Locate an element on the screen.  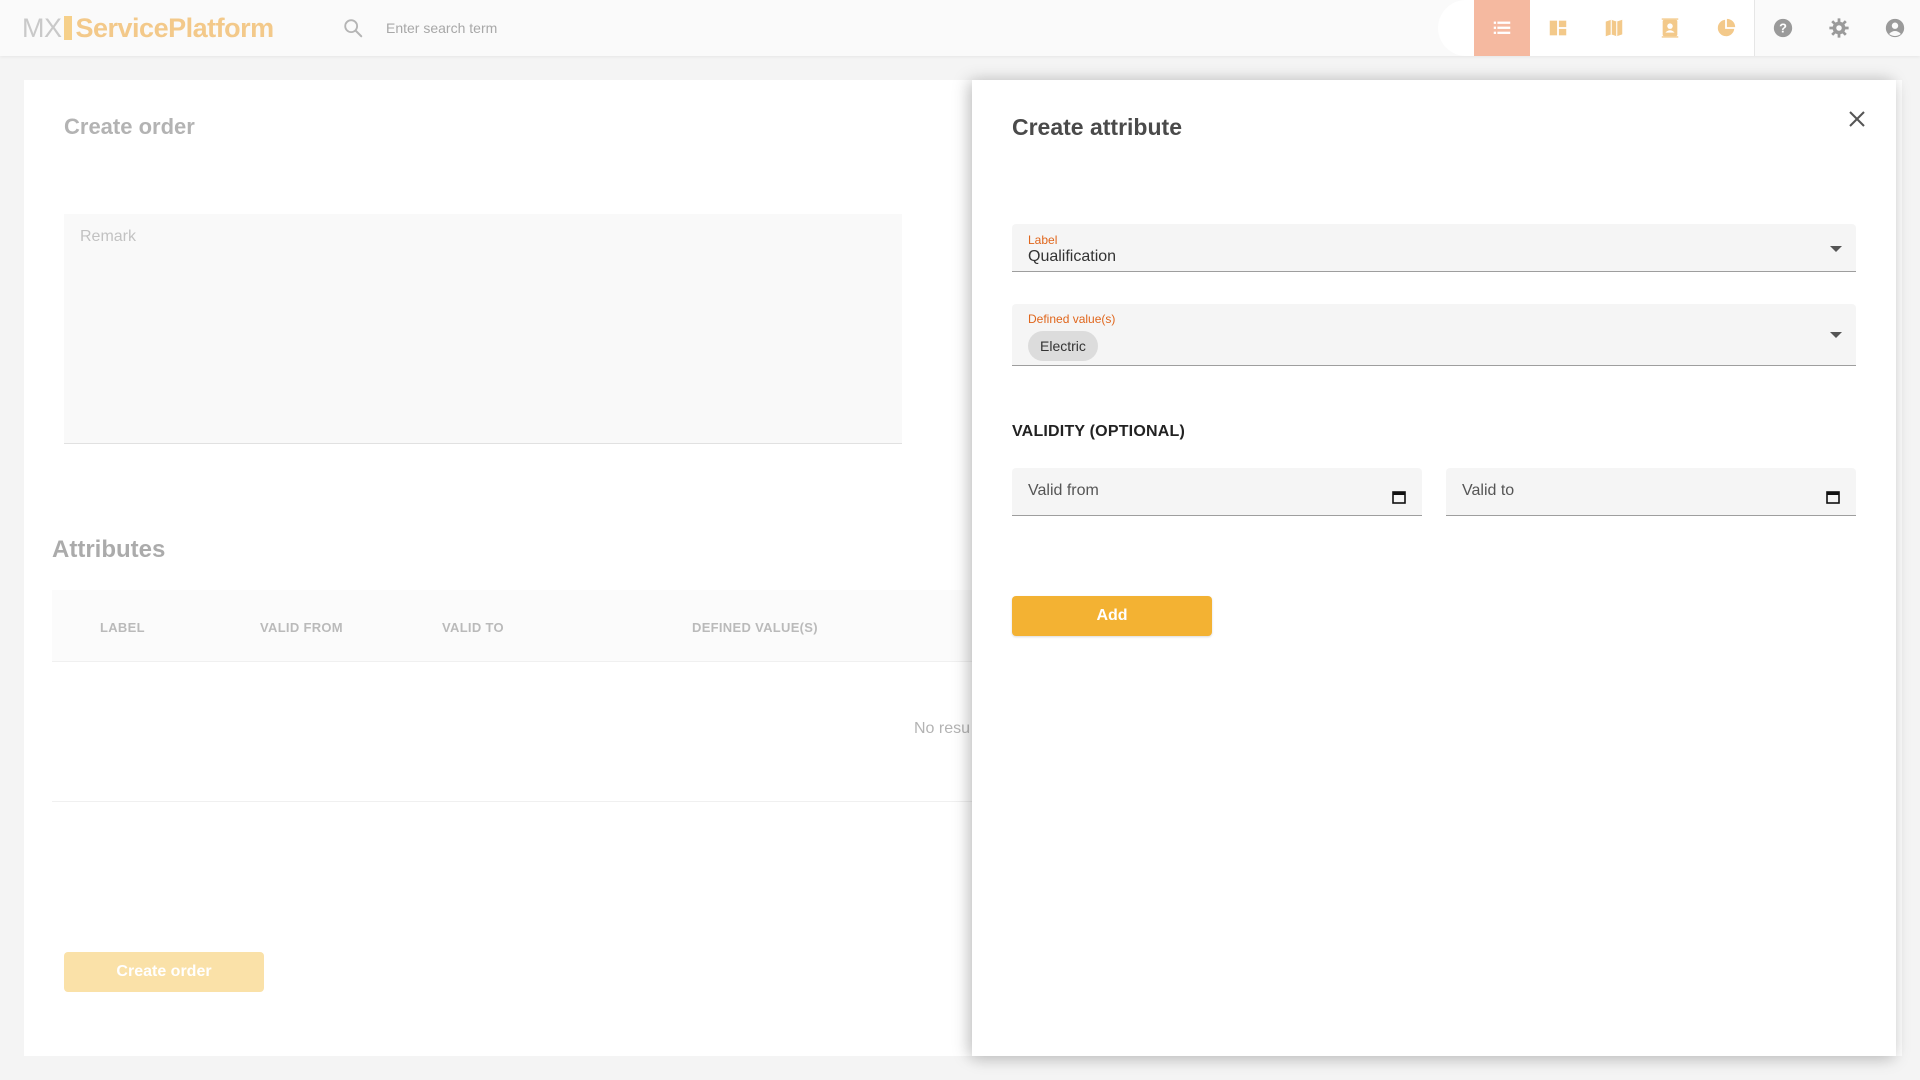
nav-map-button is located at coordinates (1614, 28).